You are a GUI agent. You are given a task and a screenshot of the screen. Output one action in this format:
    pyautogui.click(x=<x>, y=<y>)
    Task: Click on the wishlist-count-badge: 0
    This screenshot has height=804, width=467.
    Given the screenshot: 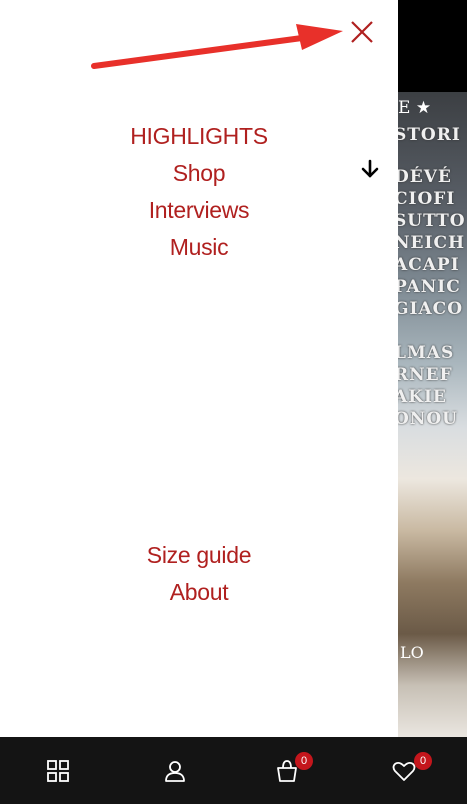 What is the action you would take?
    pyautogui.click(x=423, y=761)
    